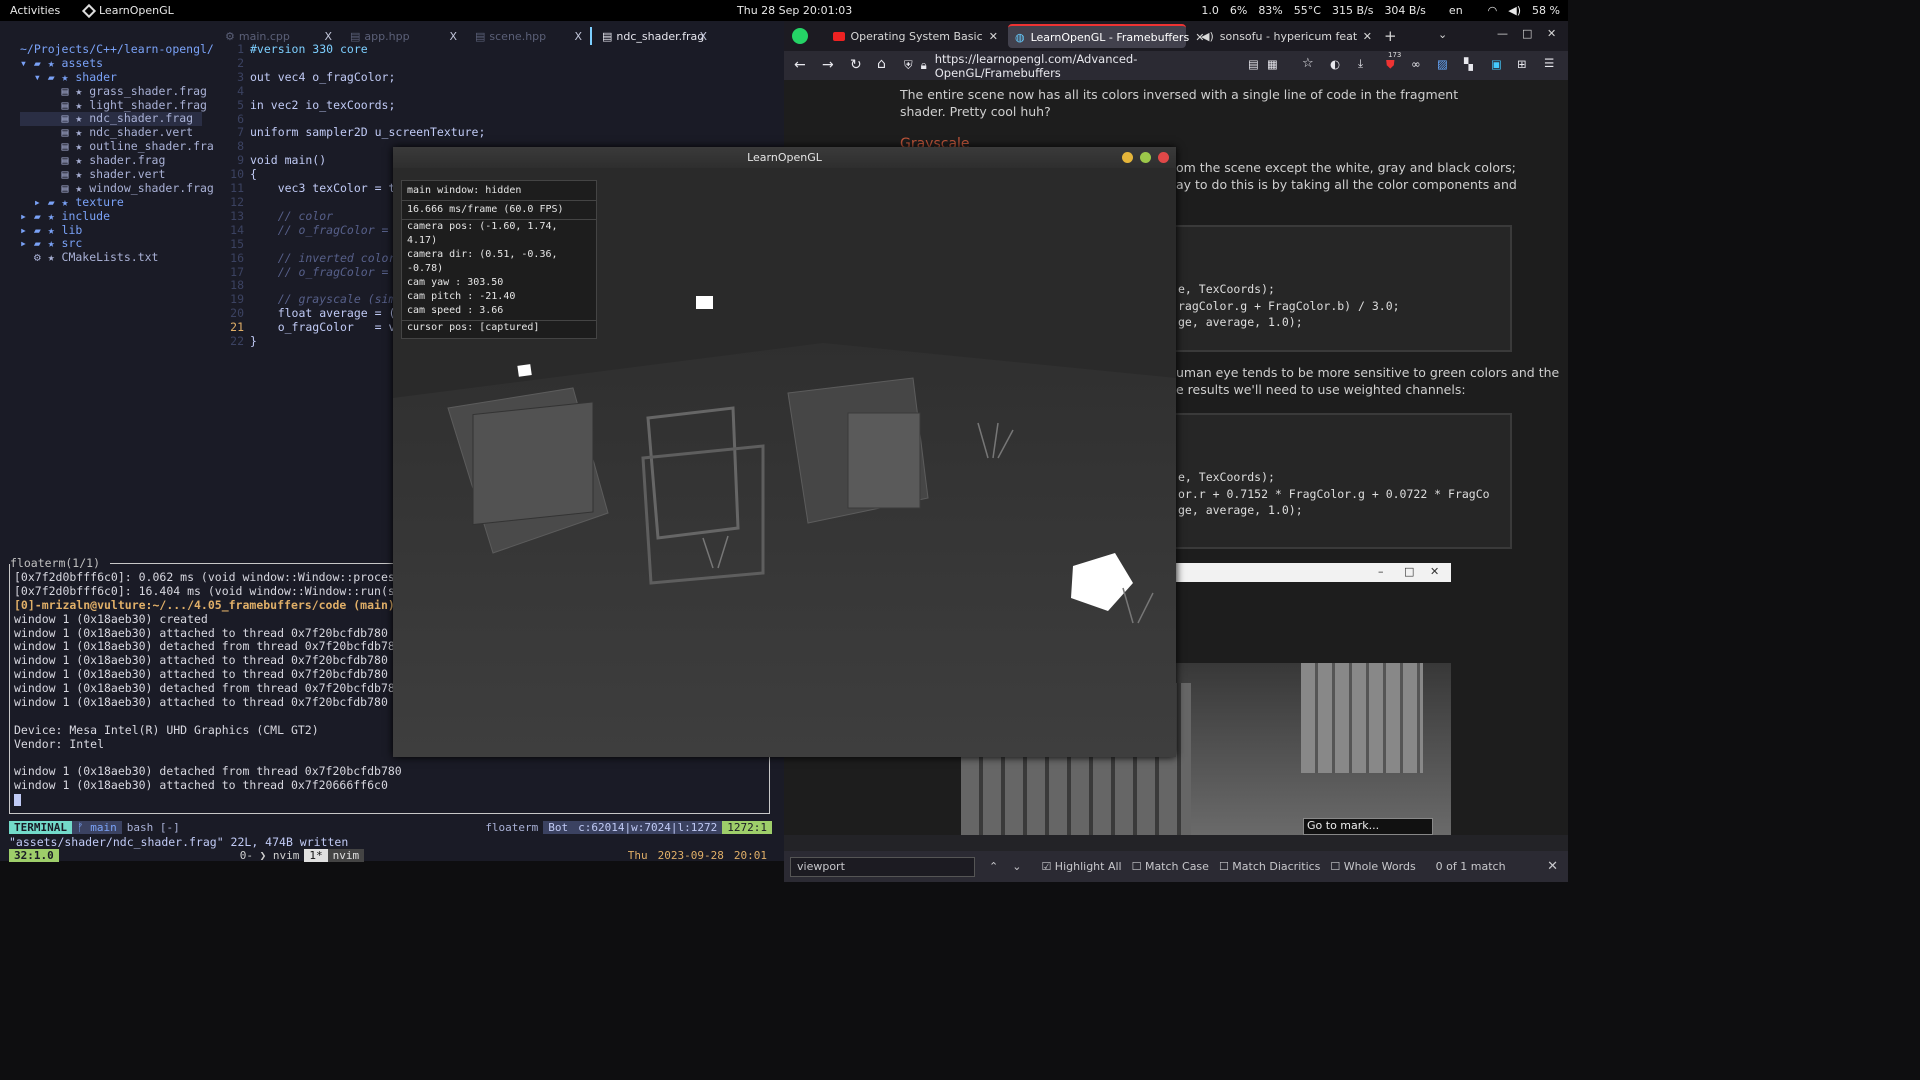 The width and height of the screenshot is (1920, 1080). I want to click on close-find-icon: ✕, so click(1552, 866).